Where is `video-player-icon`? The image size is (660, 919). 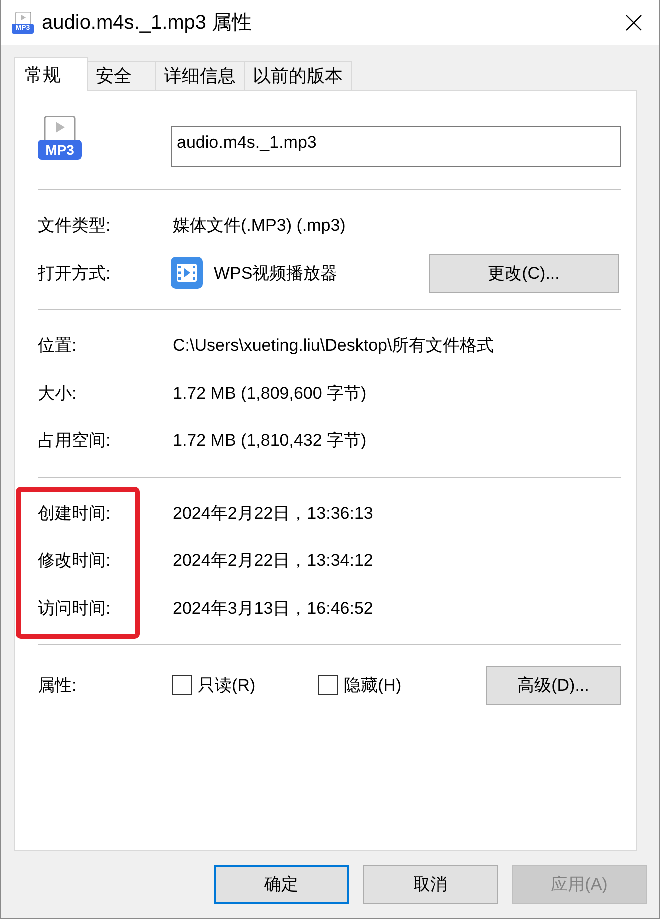
video-player-icon is located at coordinates (187, 273).